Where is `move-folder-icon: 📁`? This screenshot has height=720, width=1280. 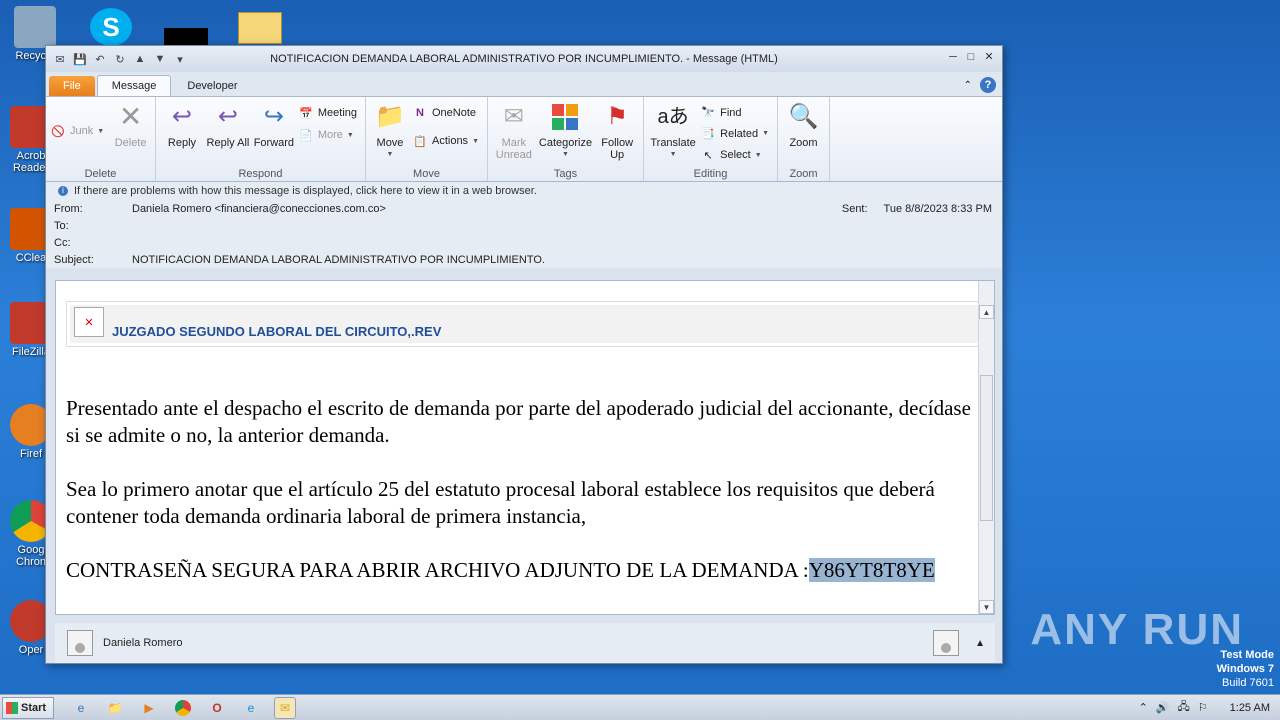 move-folder-icon: 📁 is located at coordinates (390, 116).